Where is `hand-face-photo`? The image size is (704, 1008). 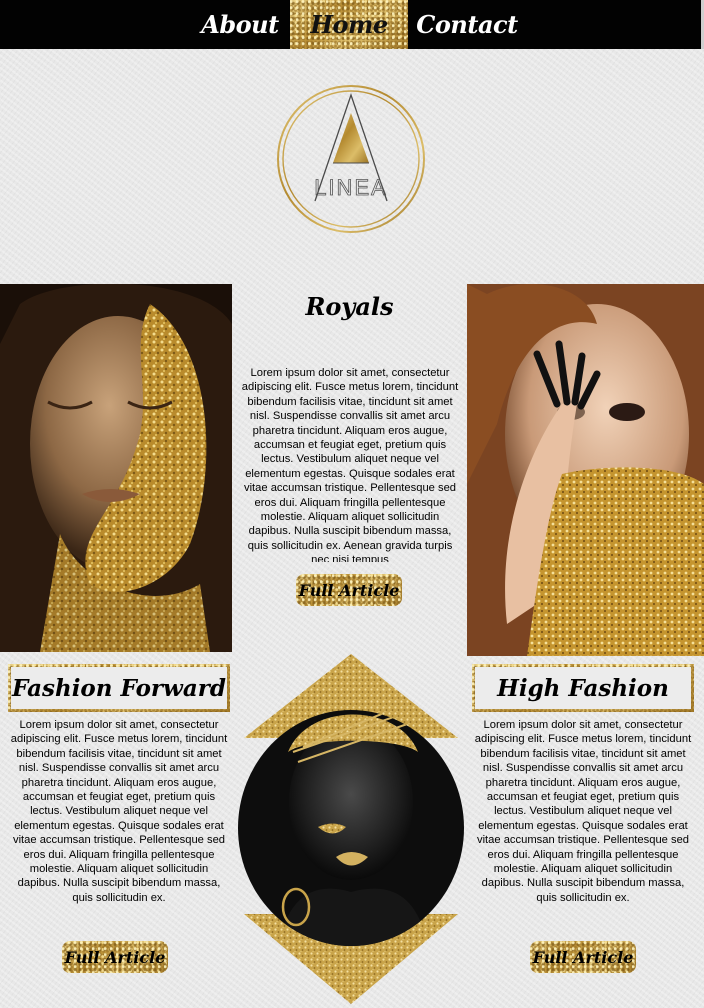 hand-face-photo is located at coordinates (585, 470).